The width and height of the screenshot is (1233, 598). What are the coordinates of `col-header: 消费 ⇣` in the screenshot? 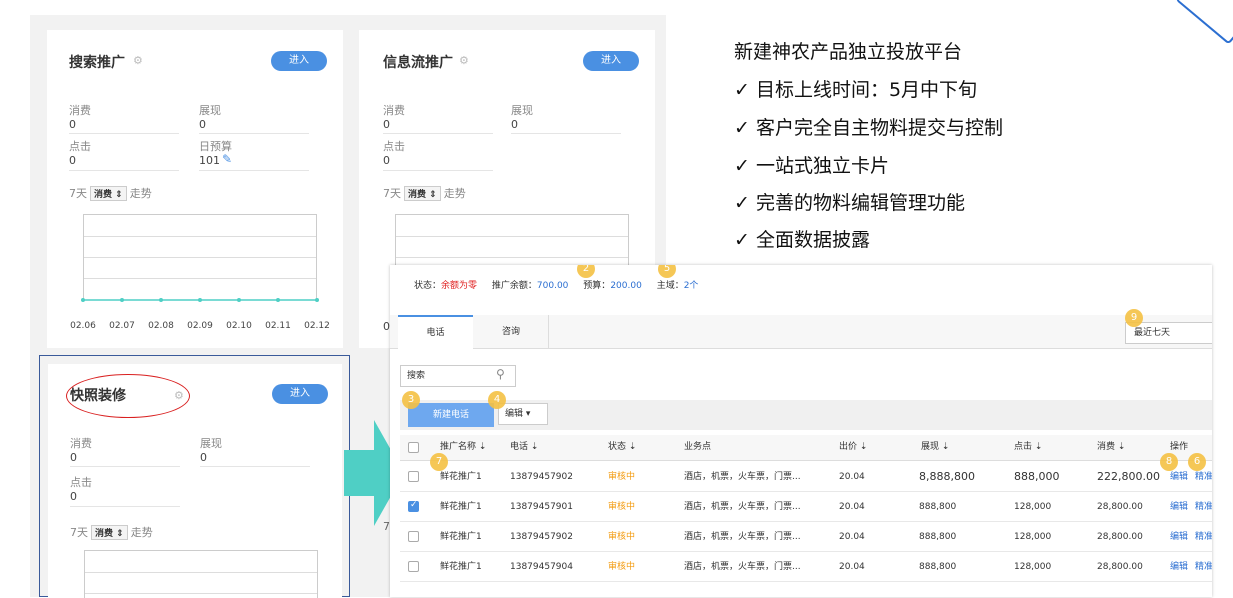 It's located at (1111, 447).